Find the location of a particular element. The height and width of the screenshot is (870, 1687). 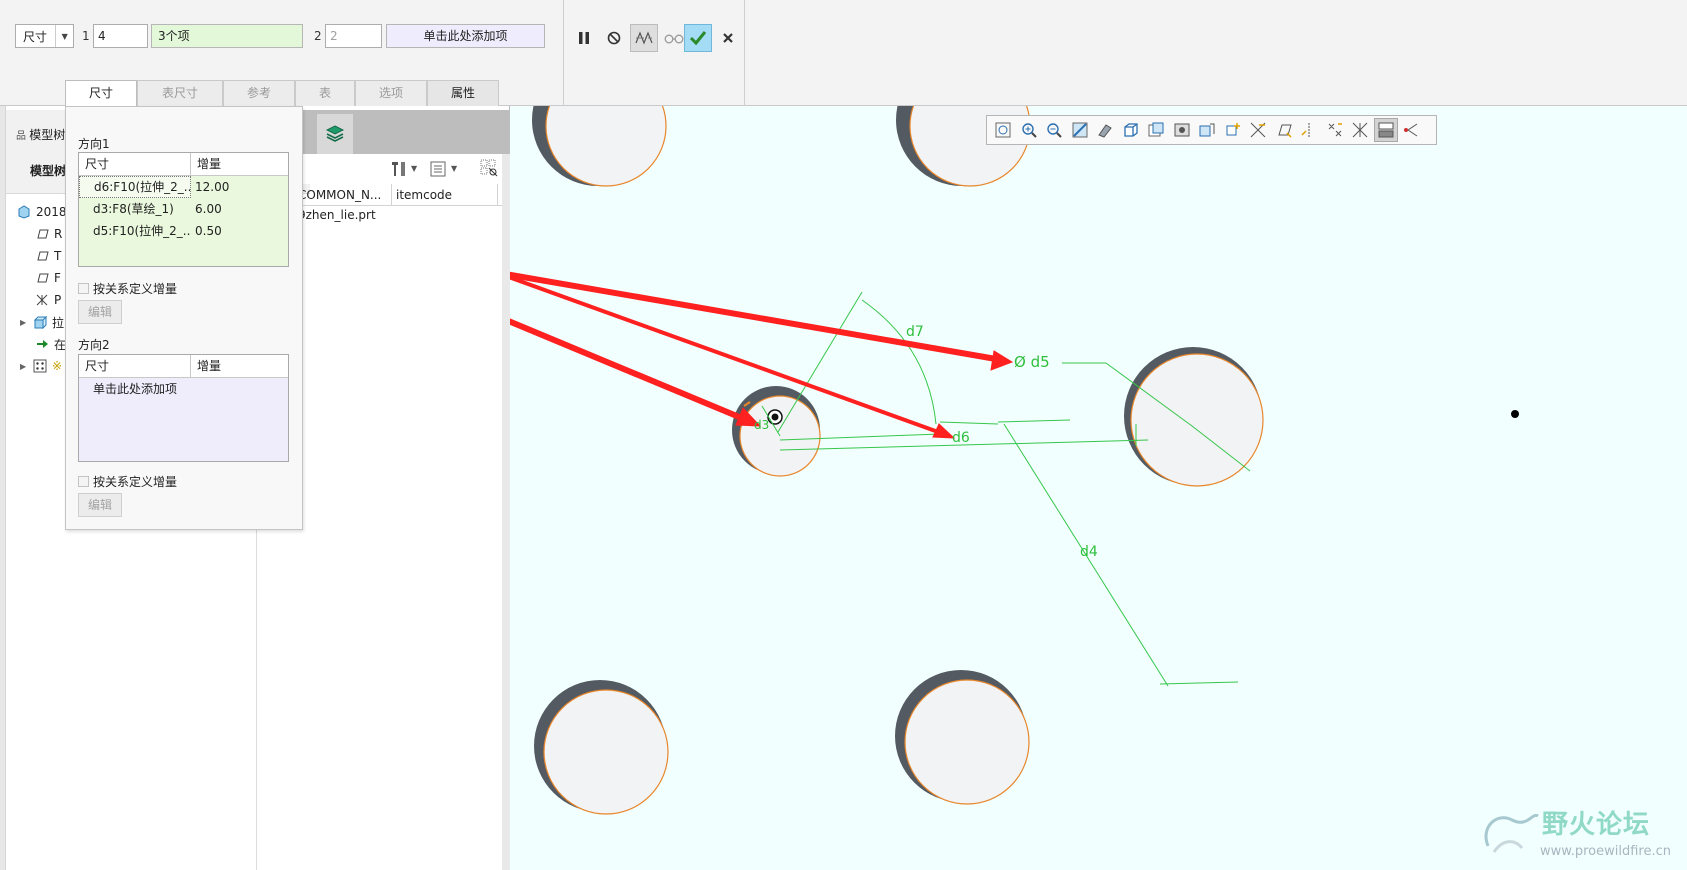

view-manager-icon is located at coordinates (1156, 130).